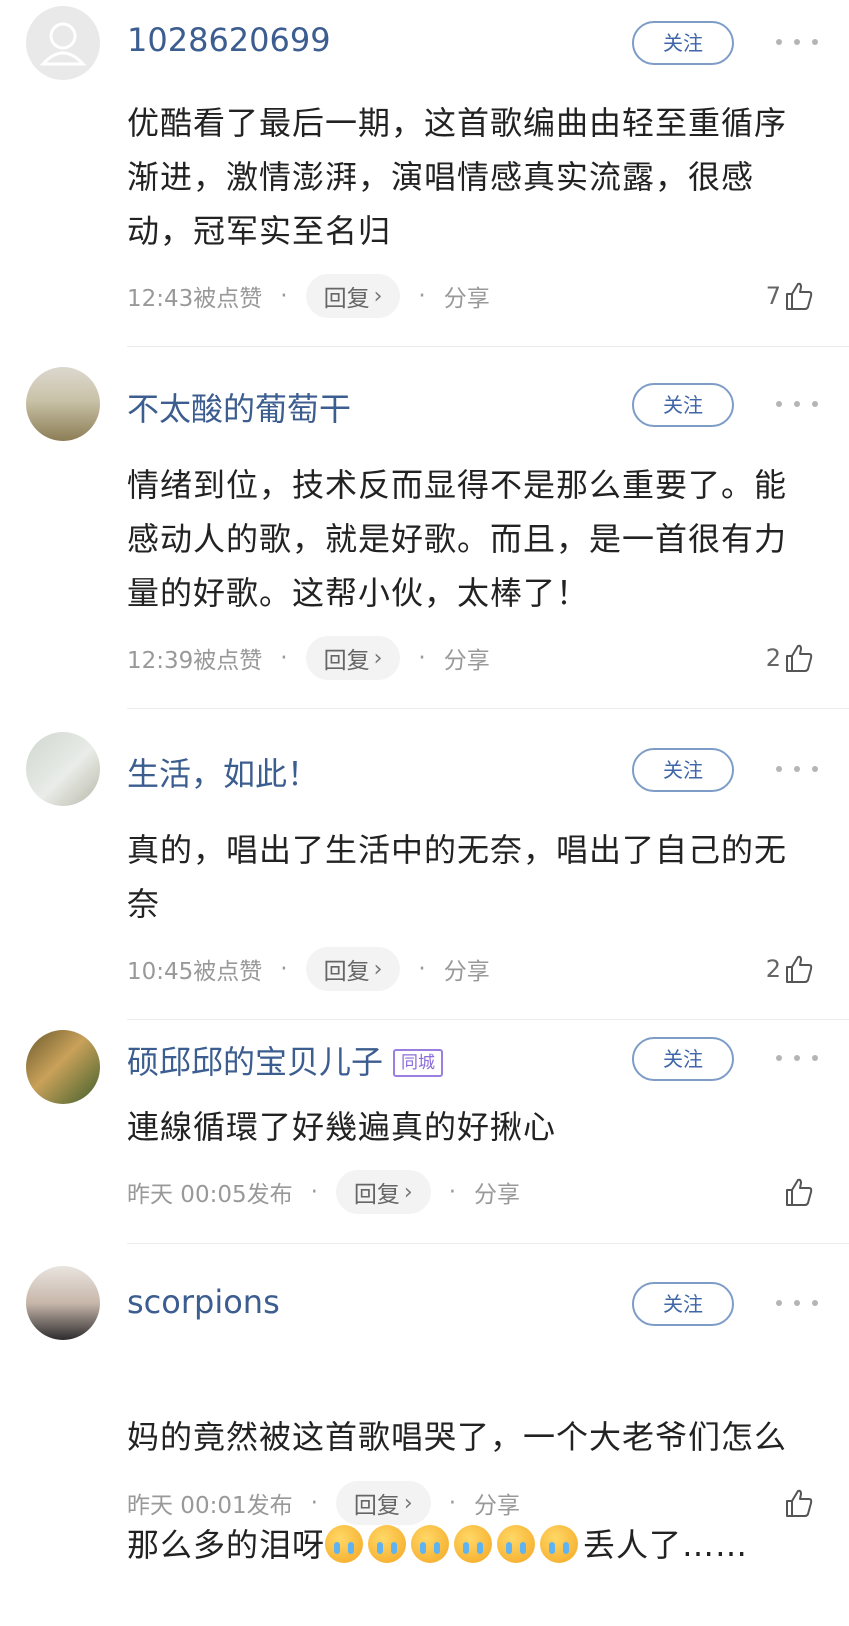 This screenshot has width=849, height=1626. I want to click on like-button: 7, so click(790, 296).